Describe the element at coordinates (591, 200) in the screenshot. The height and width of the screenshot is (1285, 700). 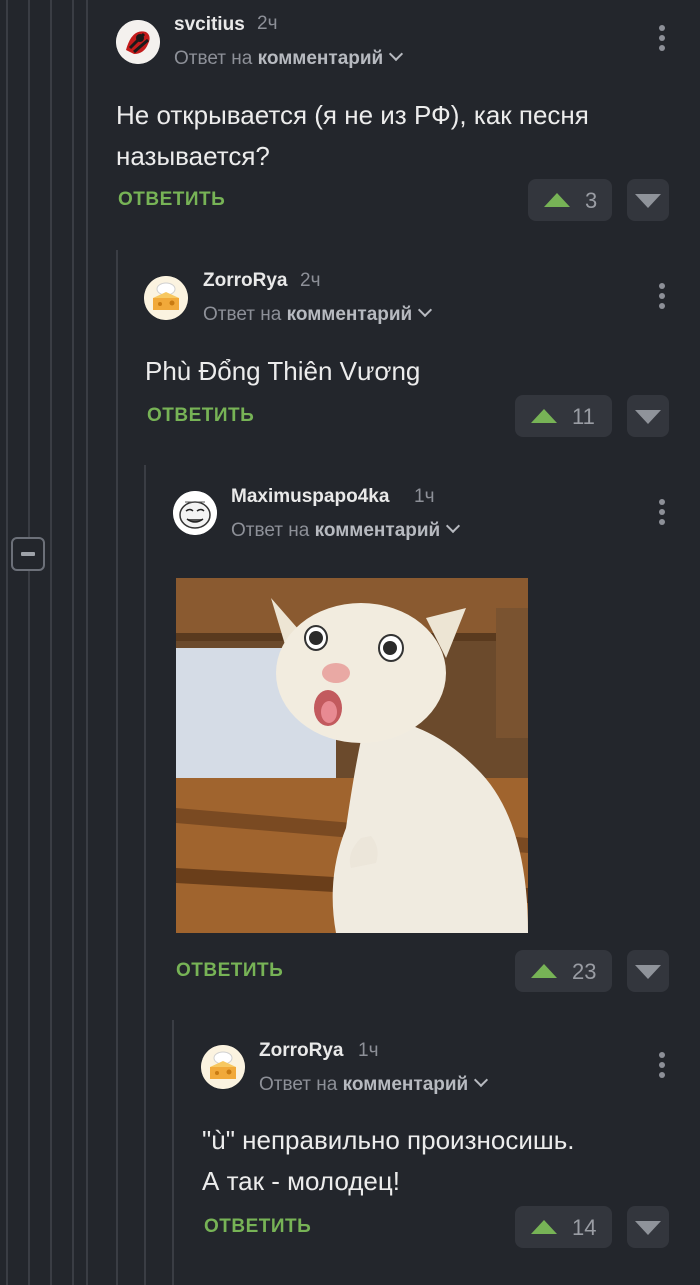
I see `vote-count: 3` at that location.